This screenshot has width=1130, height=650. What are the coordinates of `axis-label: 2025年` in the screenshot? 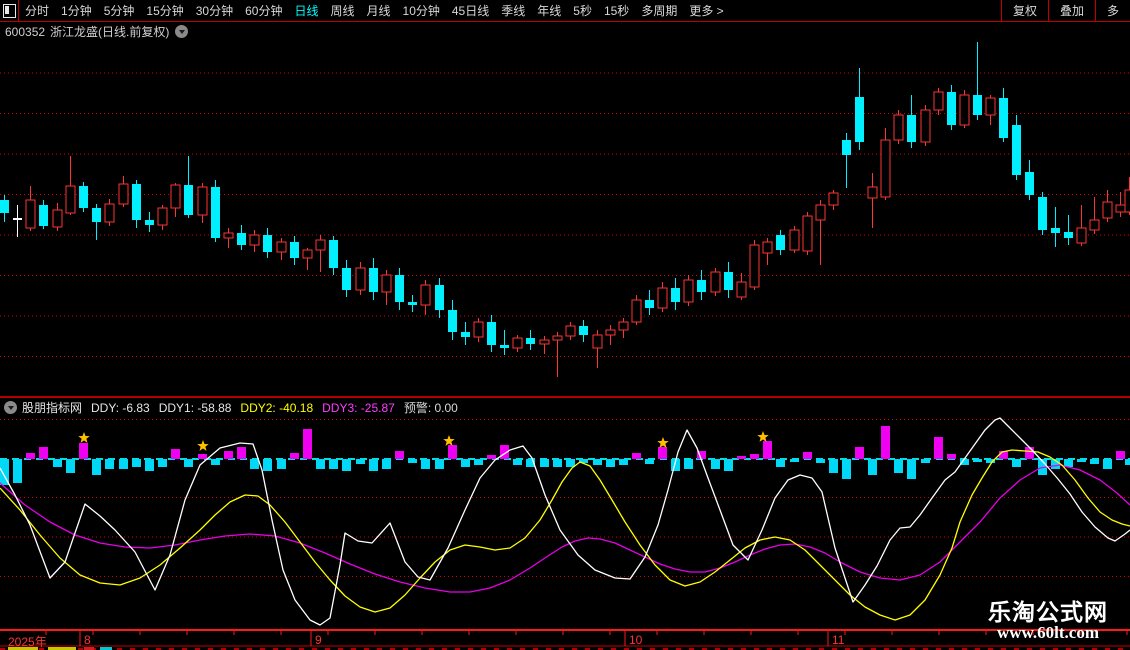 It's located at (27, 642).